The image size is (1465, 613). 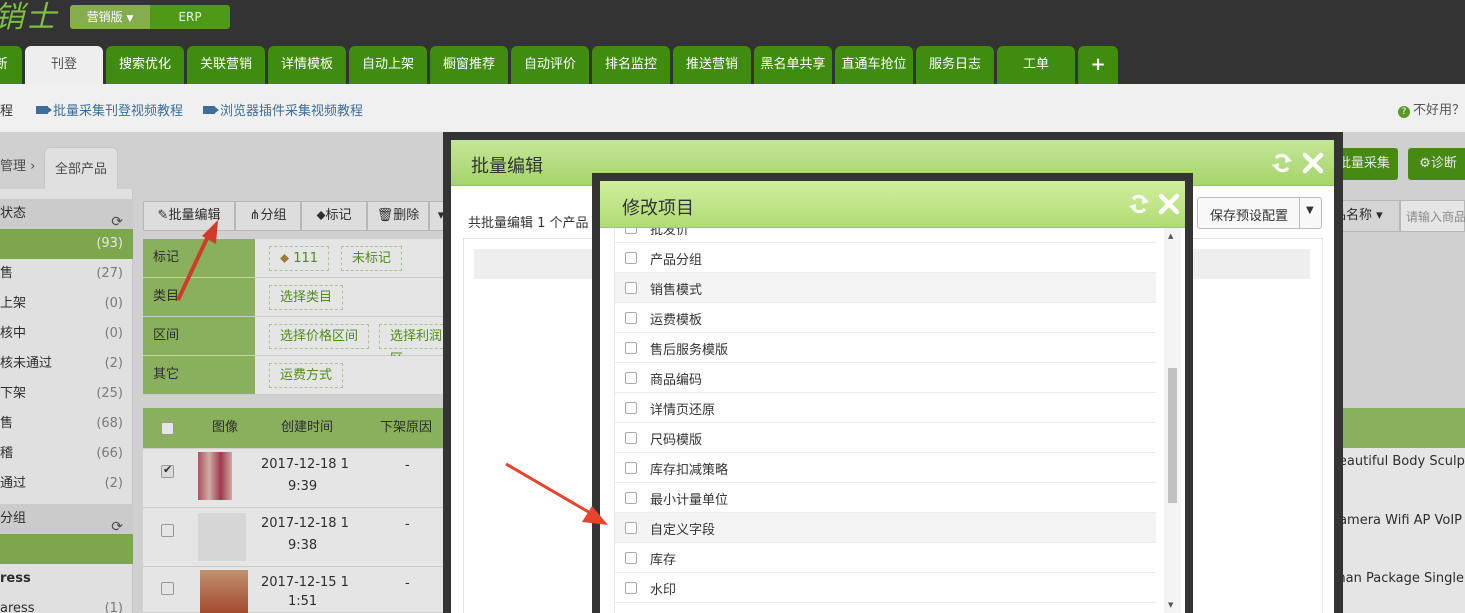 I want to click on list-item: 售后服务模版, so click(x=885, y=348).